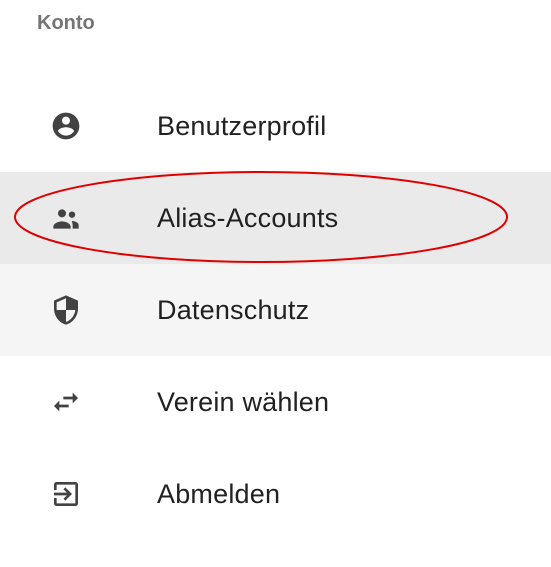 This screenshot has height=567, width=551. I want to click on account-circle-icon, so click(66, 126).